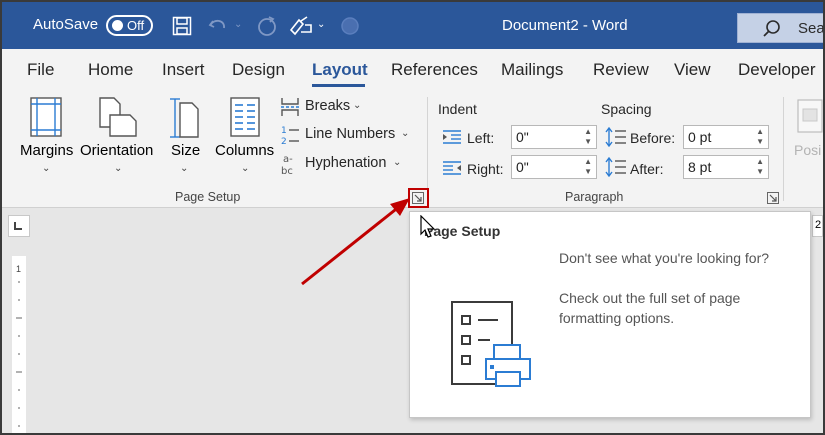  I want to click on quick-access-tool-icon, so click(302, 26).